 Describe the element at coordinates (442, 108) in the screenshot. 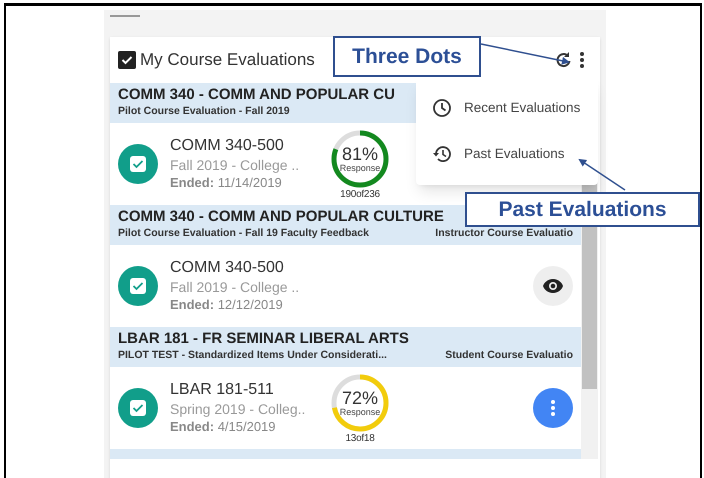

I see `clock-icon` at that location.